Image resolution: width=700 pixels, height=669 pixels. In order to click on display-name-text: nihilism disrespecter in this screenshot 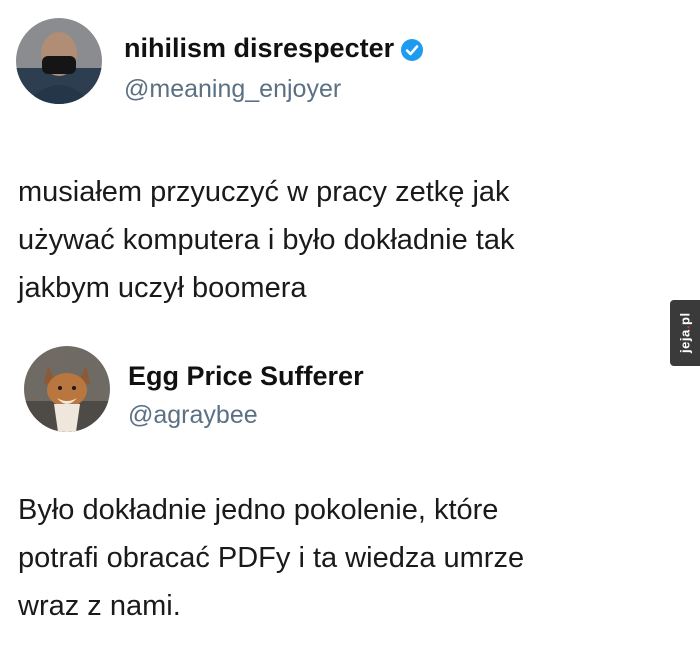, I will do `click(259, 48)`.